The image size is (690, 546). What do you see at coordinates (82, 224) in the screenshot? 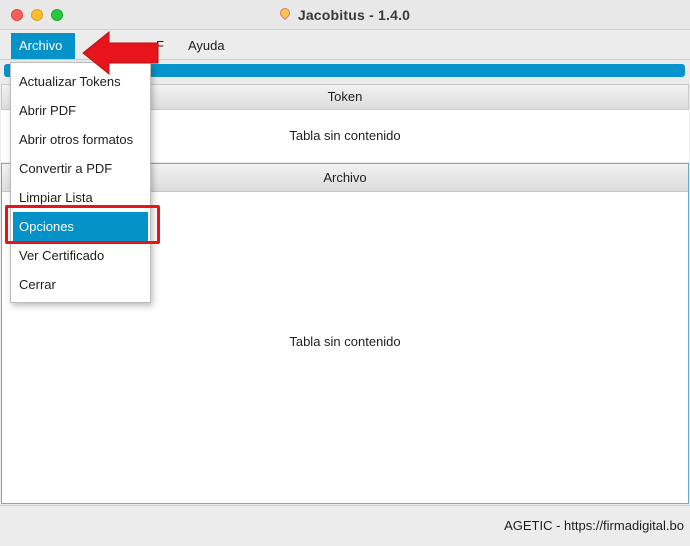
I see `annotation-highlight-box` at bounding box center [82, 224].